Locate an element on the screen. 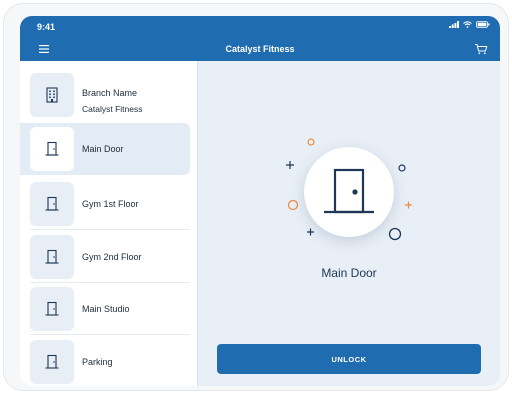  status-bar: 9:41 is located at coordinates (260, 26).